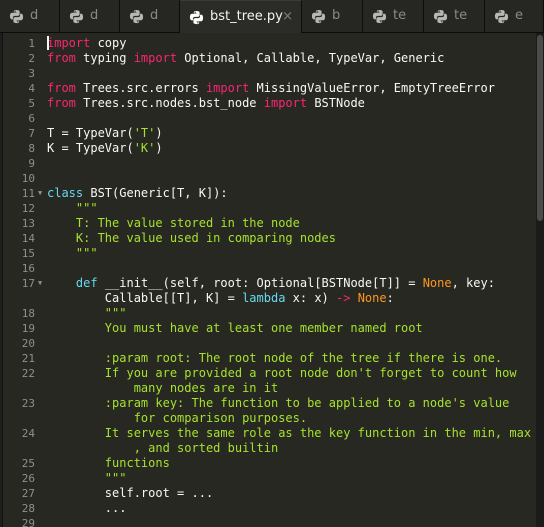 The height and width of the screenshot is (527, 544). I want to click on code-token: , and sorted builtin, so click(163, 448).